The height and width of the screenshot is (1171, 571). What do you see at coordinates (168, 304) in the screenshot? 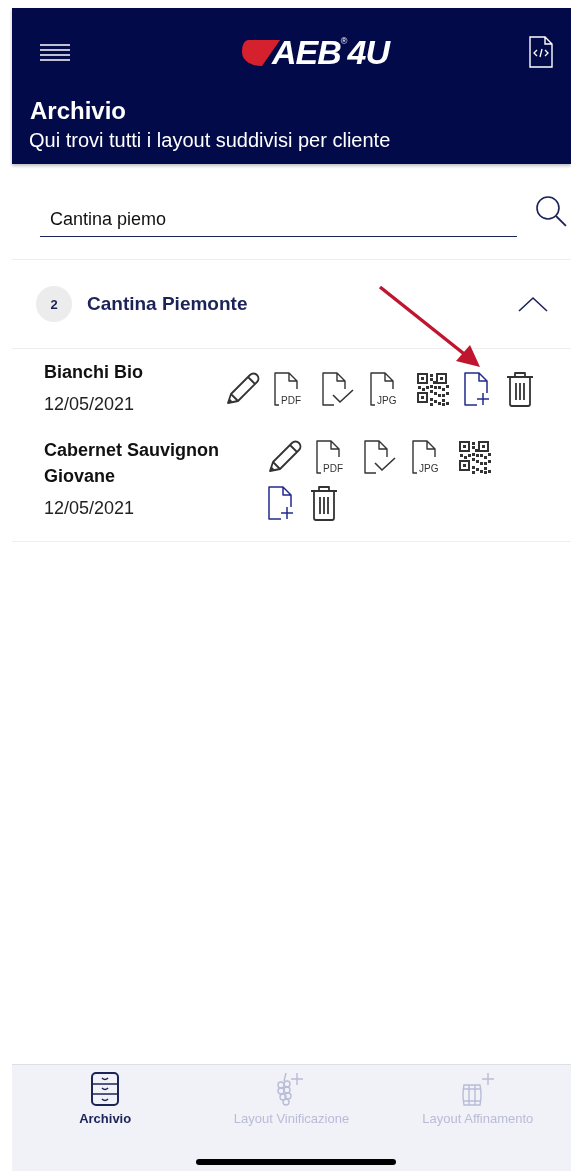
I see `client-name: Cantina Piemonte` at bounding box center [168, 304].